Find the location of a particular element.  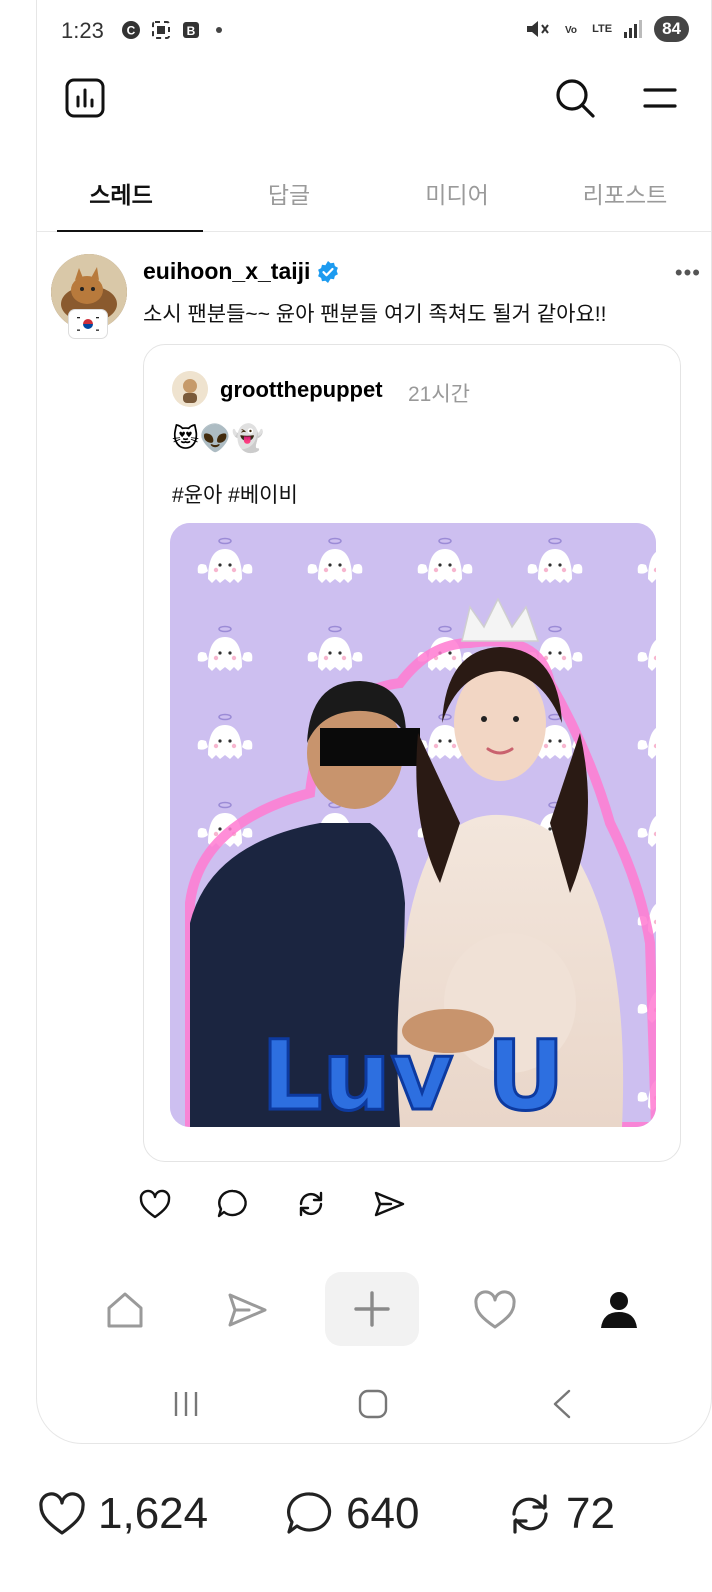

tab-replies: 답글 is located at coordinates (289, 193).